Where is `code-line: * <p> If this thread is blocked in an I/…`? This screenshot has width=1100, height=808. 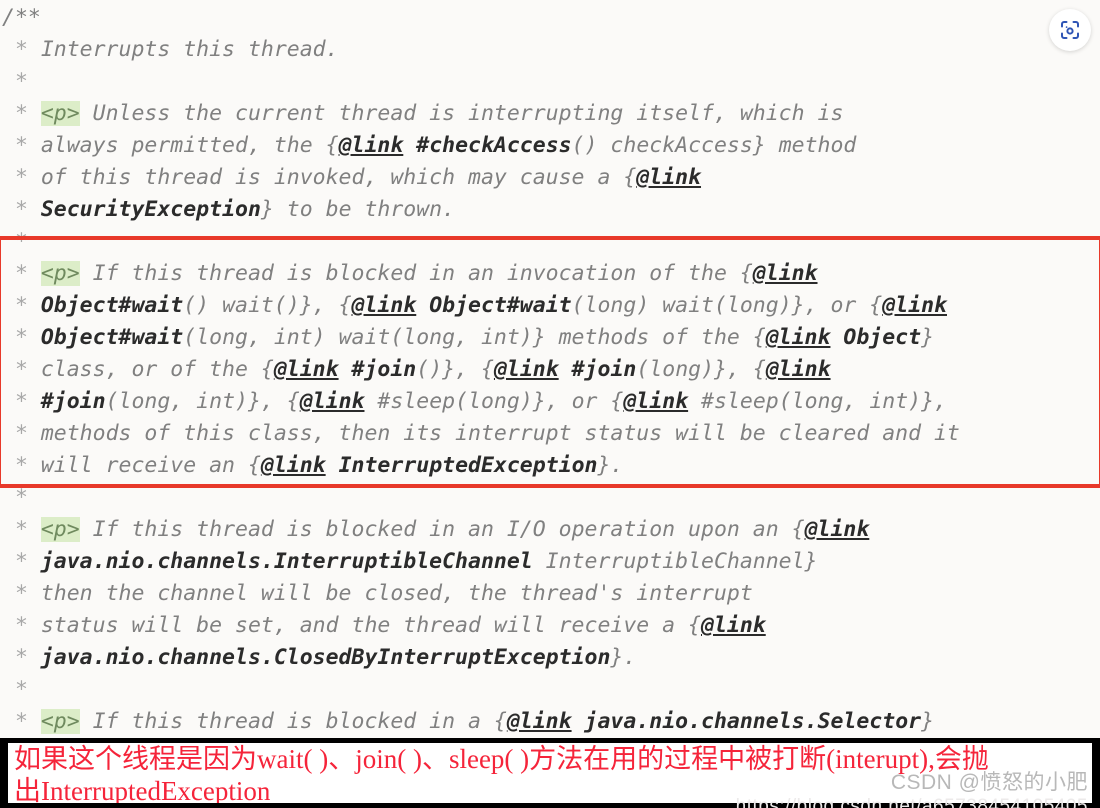
code-line: * <p> If this thread is blocked in an I/… is located at coordinates (436, 529).